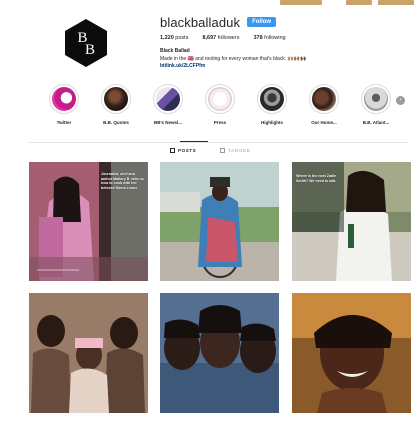  Describe the element at coordinates (210, 150) in the screenshot. I see `profile-tabs: POSTS TAGGED` at that location.